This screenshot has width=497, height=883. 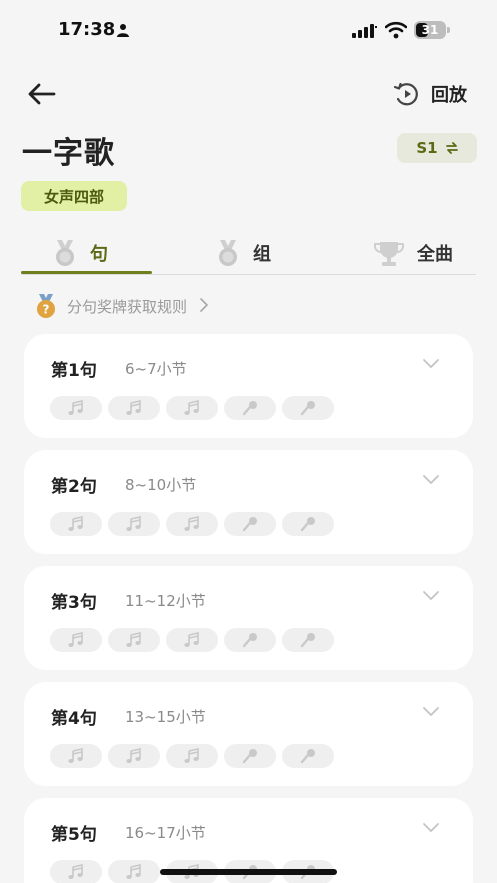 I want to click on tab-sentence-label: 句, so click(x=99, y=254).